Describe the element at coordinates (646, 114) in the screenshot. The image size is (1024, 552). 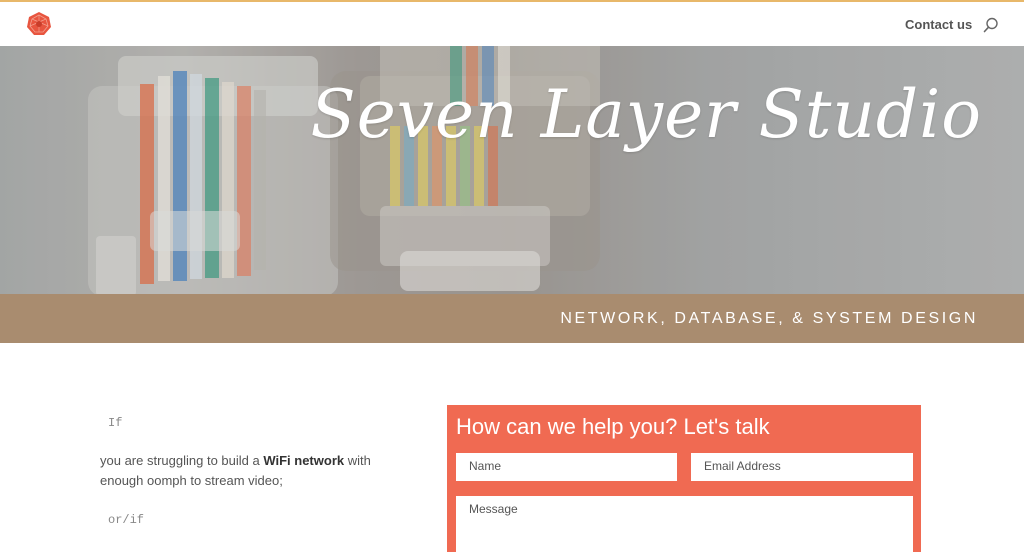
I see `hero-title: Seven Layer Studio` at that location.